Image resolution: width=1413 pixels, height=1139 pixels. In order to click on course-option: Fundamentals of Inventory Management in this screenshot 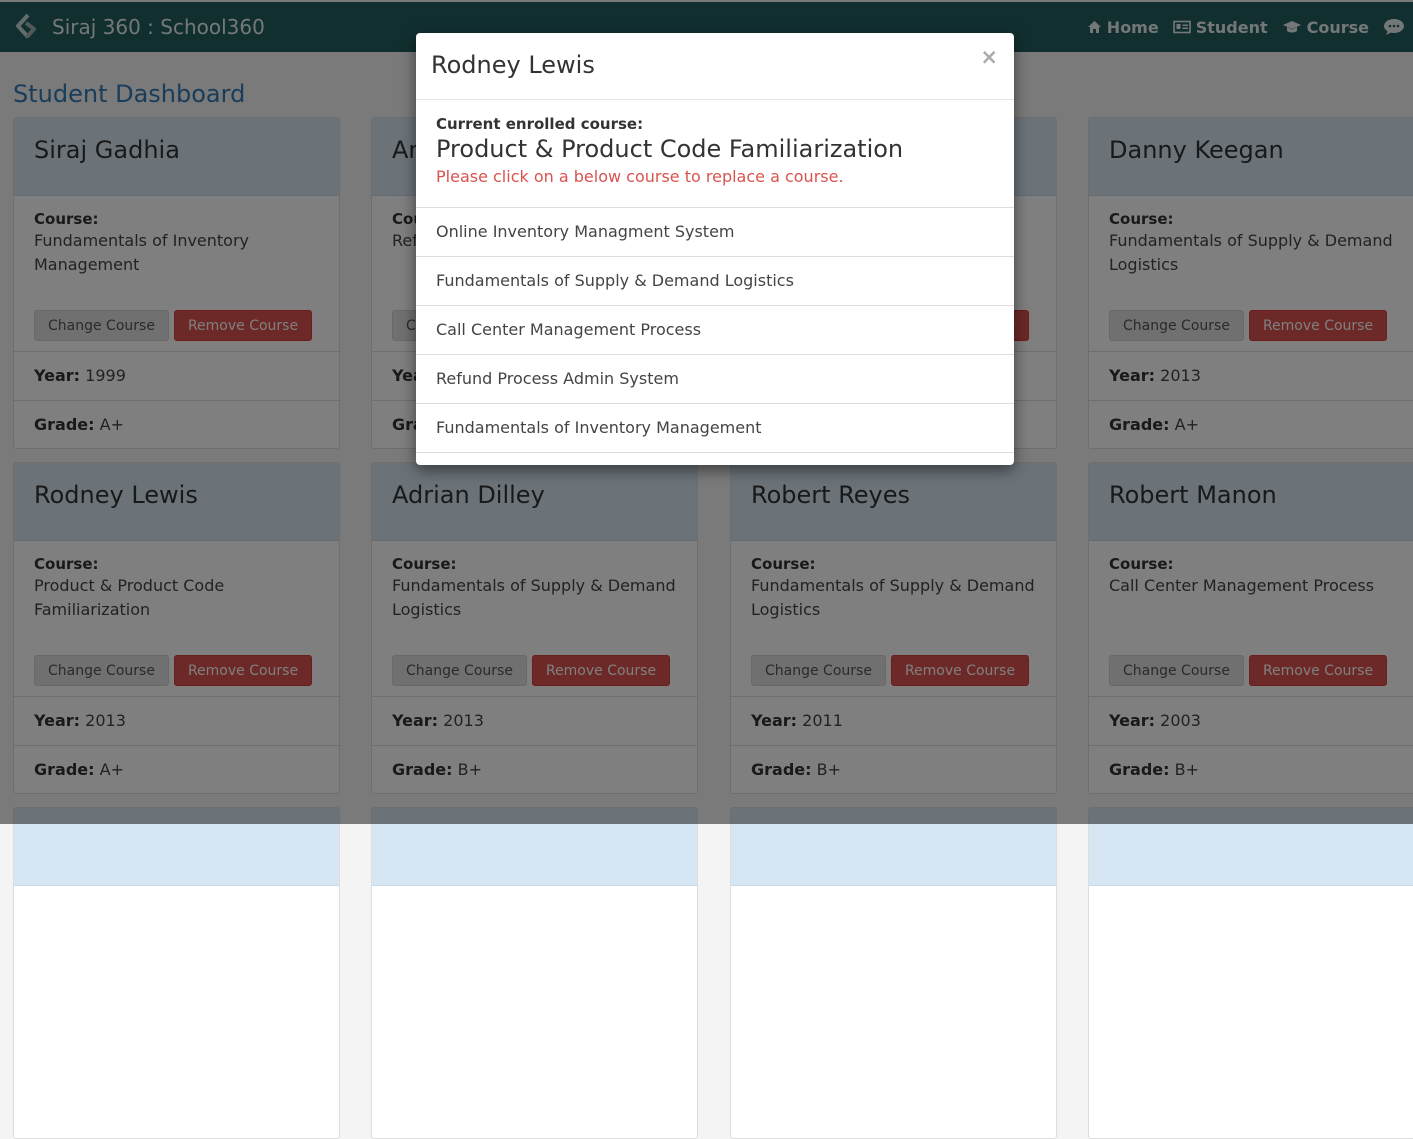, I will do `click(715, 428)`.